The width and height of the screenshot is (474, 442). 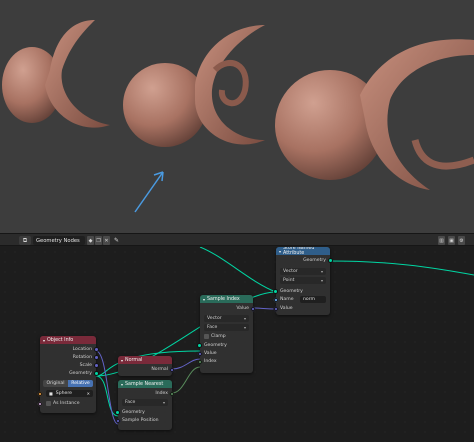 What do you see at coordinates (237, 239) in the screenshot?
I see `node-editor-header: ⧉ Geometry Nodes ◆ ❐ ✕ ✎ ▥ ▣ ⚙` at bounding box center [237, 239].